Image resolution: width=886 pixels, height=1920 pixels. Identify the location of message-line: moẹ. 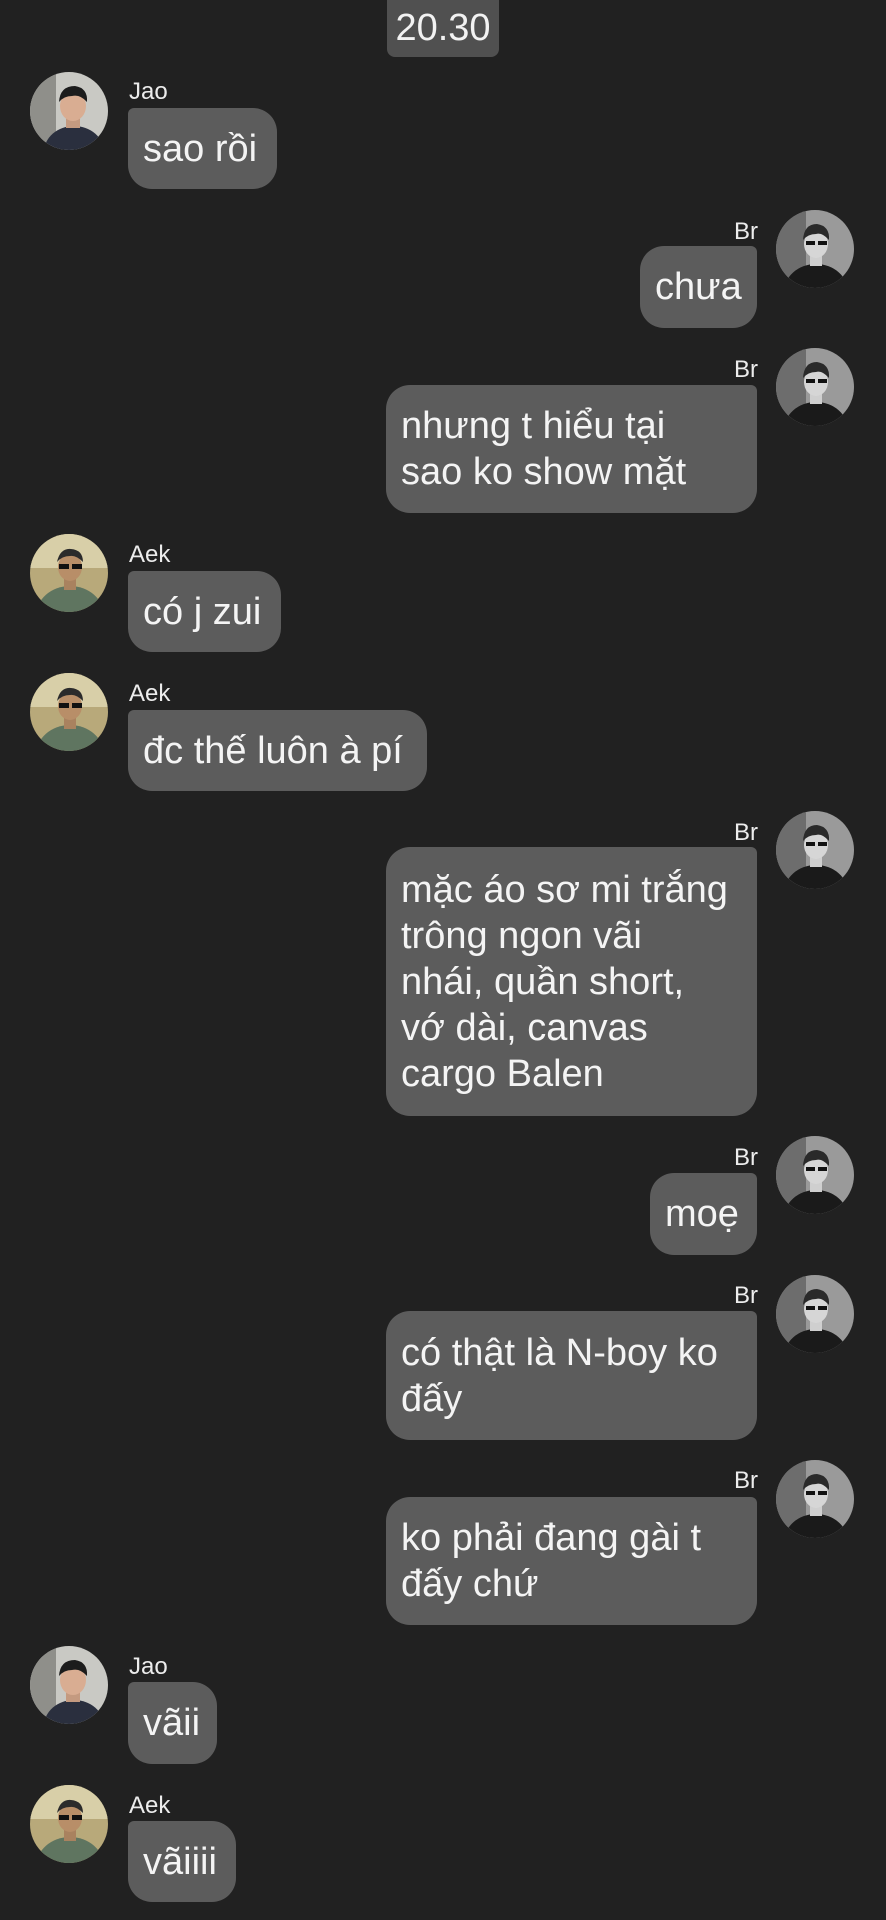
(702, 1214).